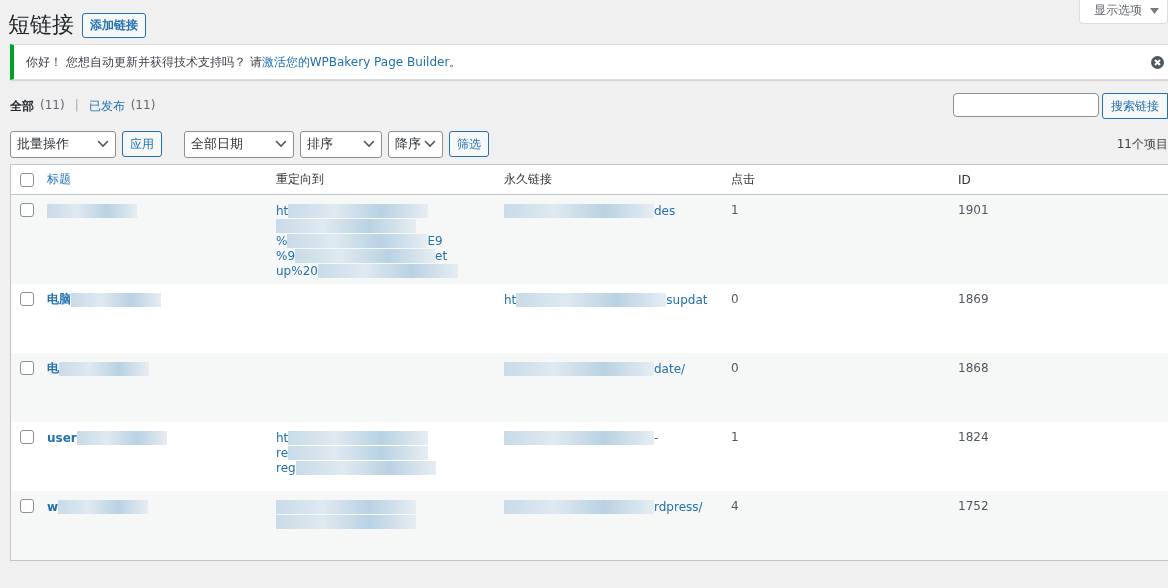  I want to click on column-header: 标题, so click(161, 179).